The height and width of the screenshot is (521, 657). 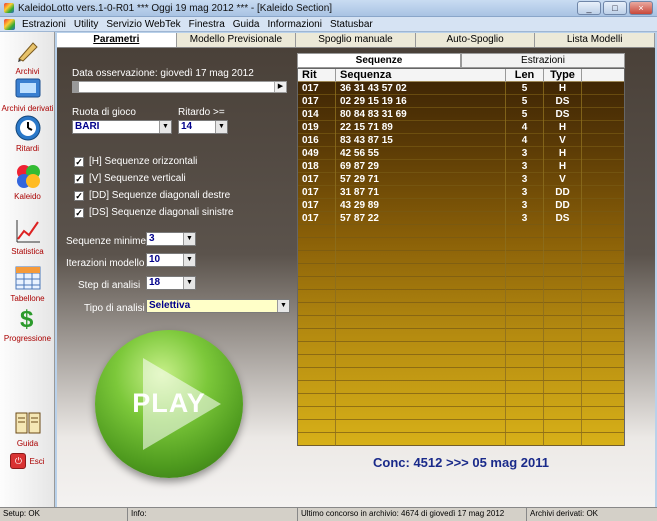 I want to click on menu-guida: Guida, so click(x=246, y=24).